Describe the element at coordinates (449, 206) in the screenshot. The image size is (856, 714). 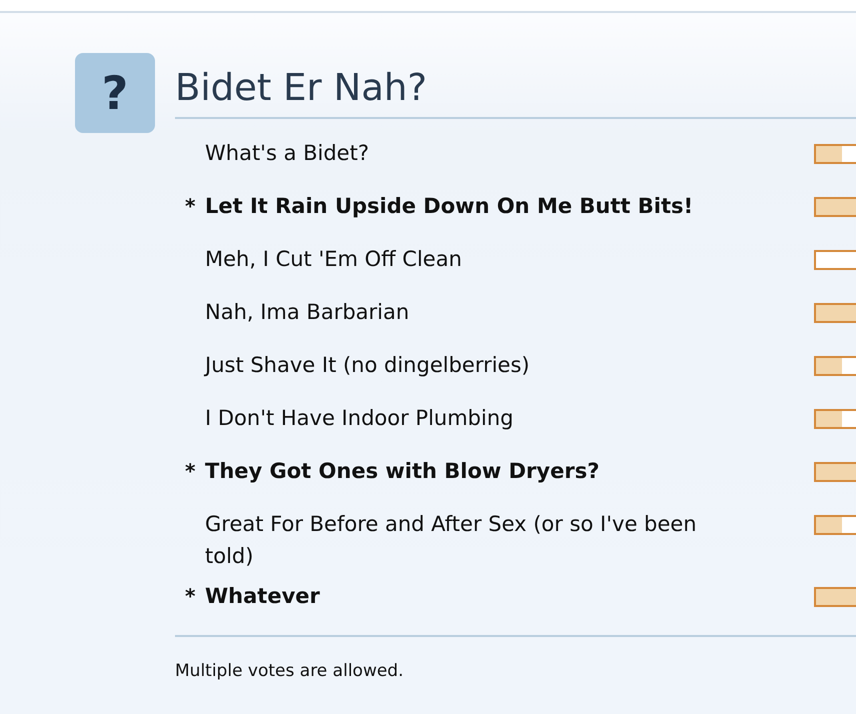
I see `option-label: Let It Rain Upside Down On Me Butt Bits!` at that location.